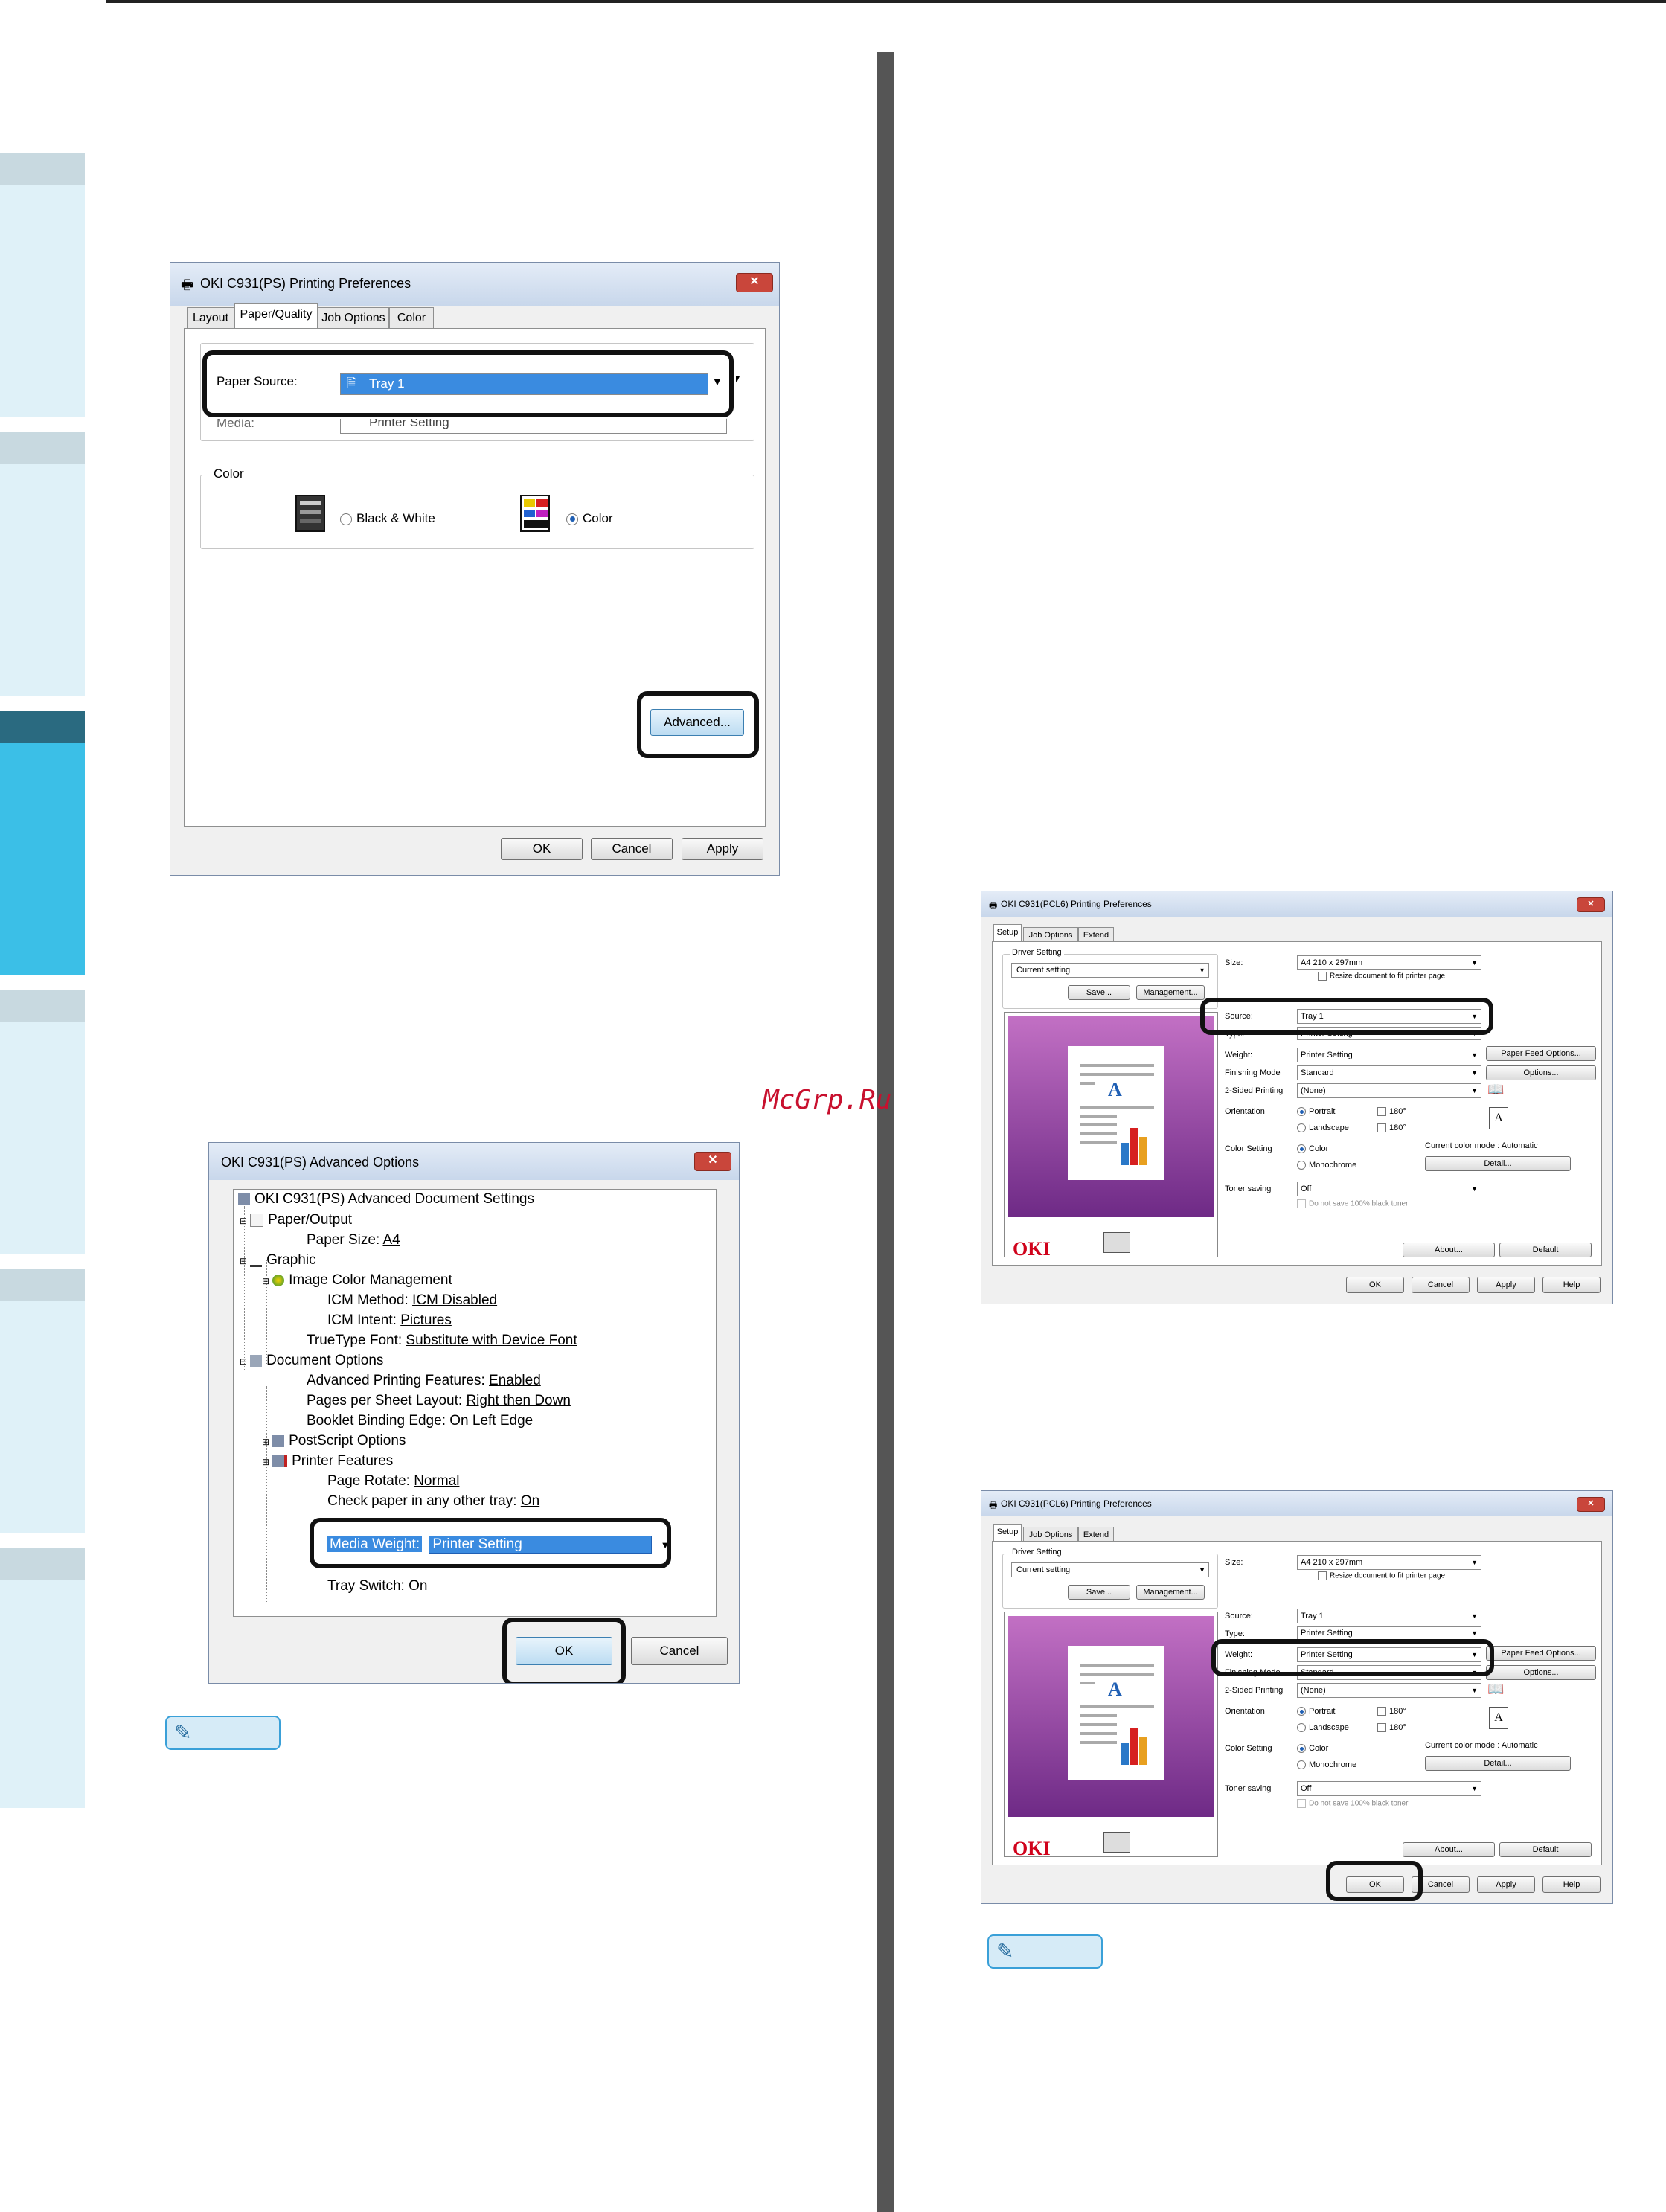  I want to click on weight-select: Printer Setting ▼, so click(1389, 1055).